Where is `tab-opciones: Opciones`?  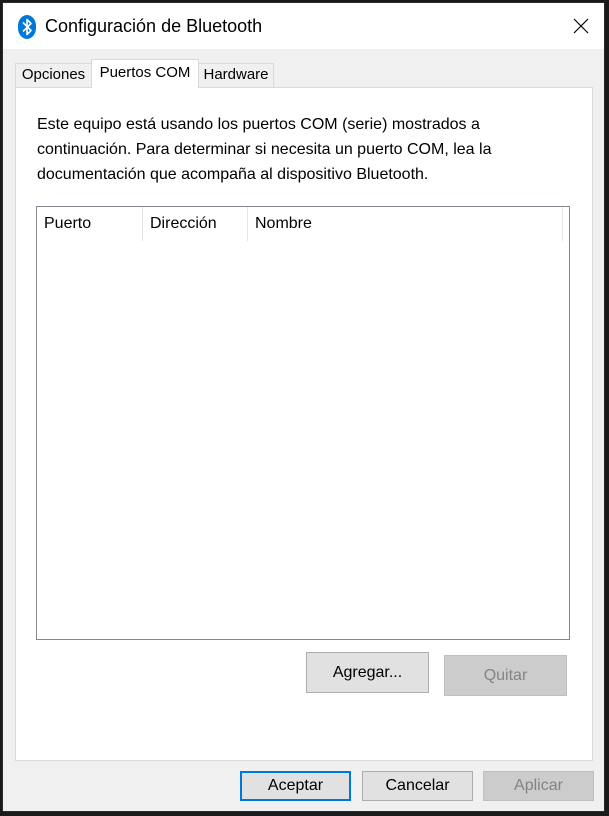
tab-opciones: Opciones is located at coordinates (53, 75).